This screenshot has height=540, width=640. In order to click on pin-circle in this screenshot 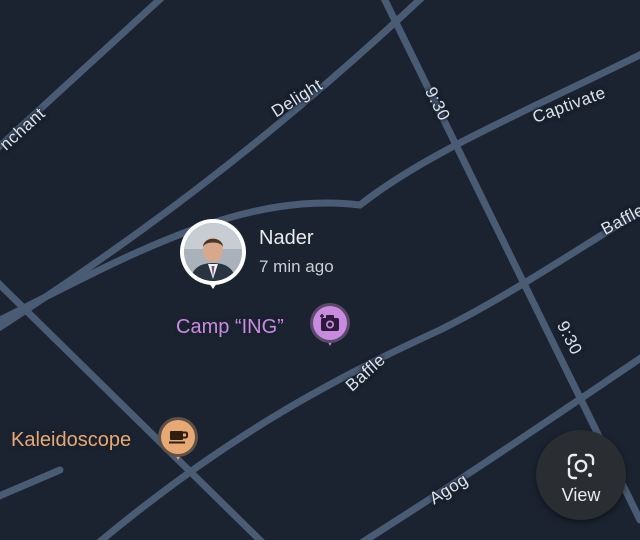, I will do `click(213, 252)`.